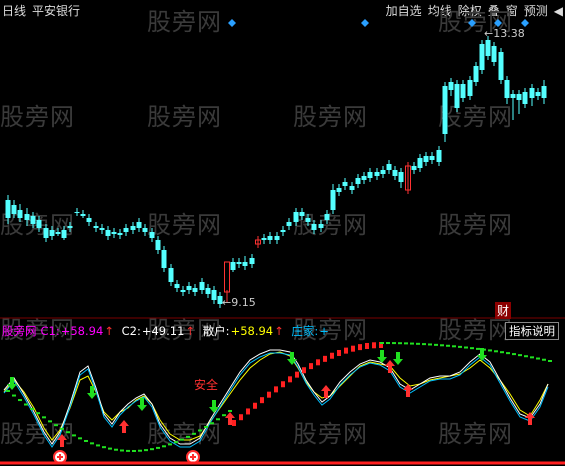 This screenshot has height=466, width=565. What do you see at coordinates (124, 426) in the screenshot?
I see `buy-arrow-icon` at bounding box center [124, 426].